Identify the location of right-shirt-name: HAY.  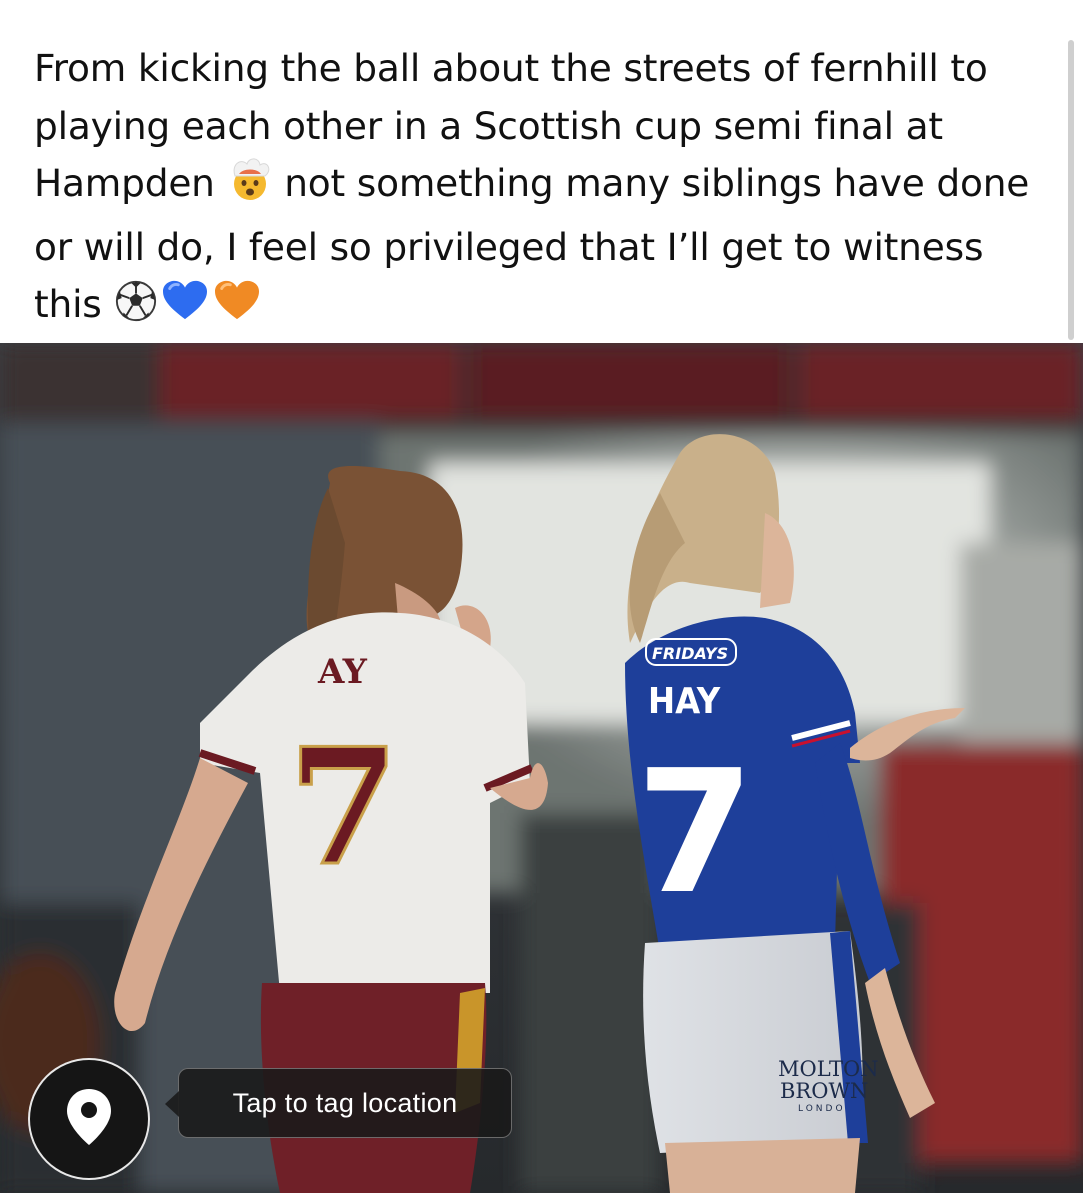
(684, 701).